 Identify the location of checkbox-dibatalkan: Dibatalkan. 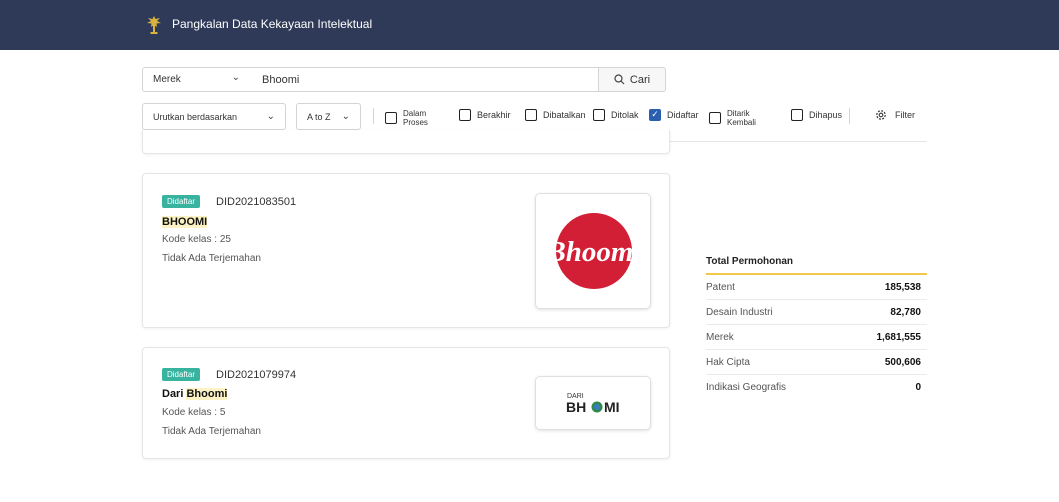
(555, 115).